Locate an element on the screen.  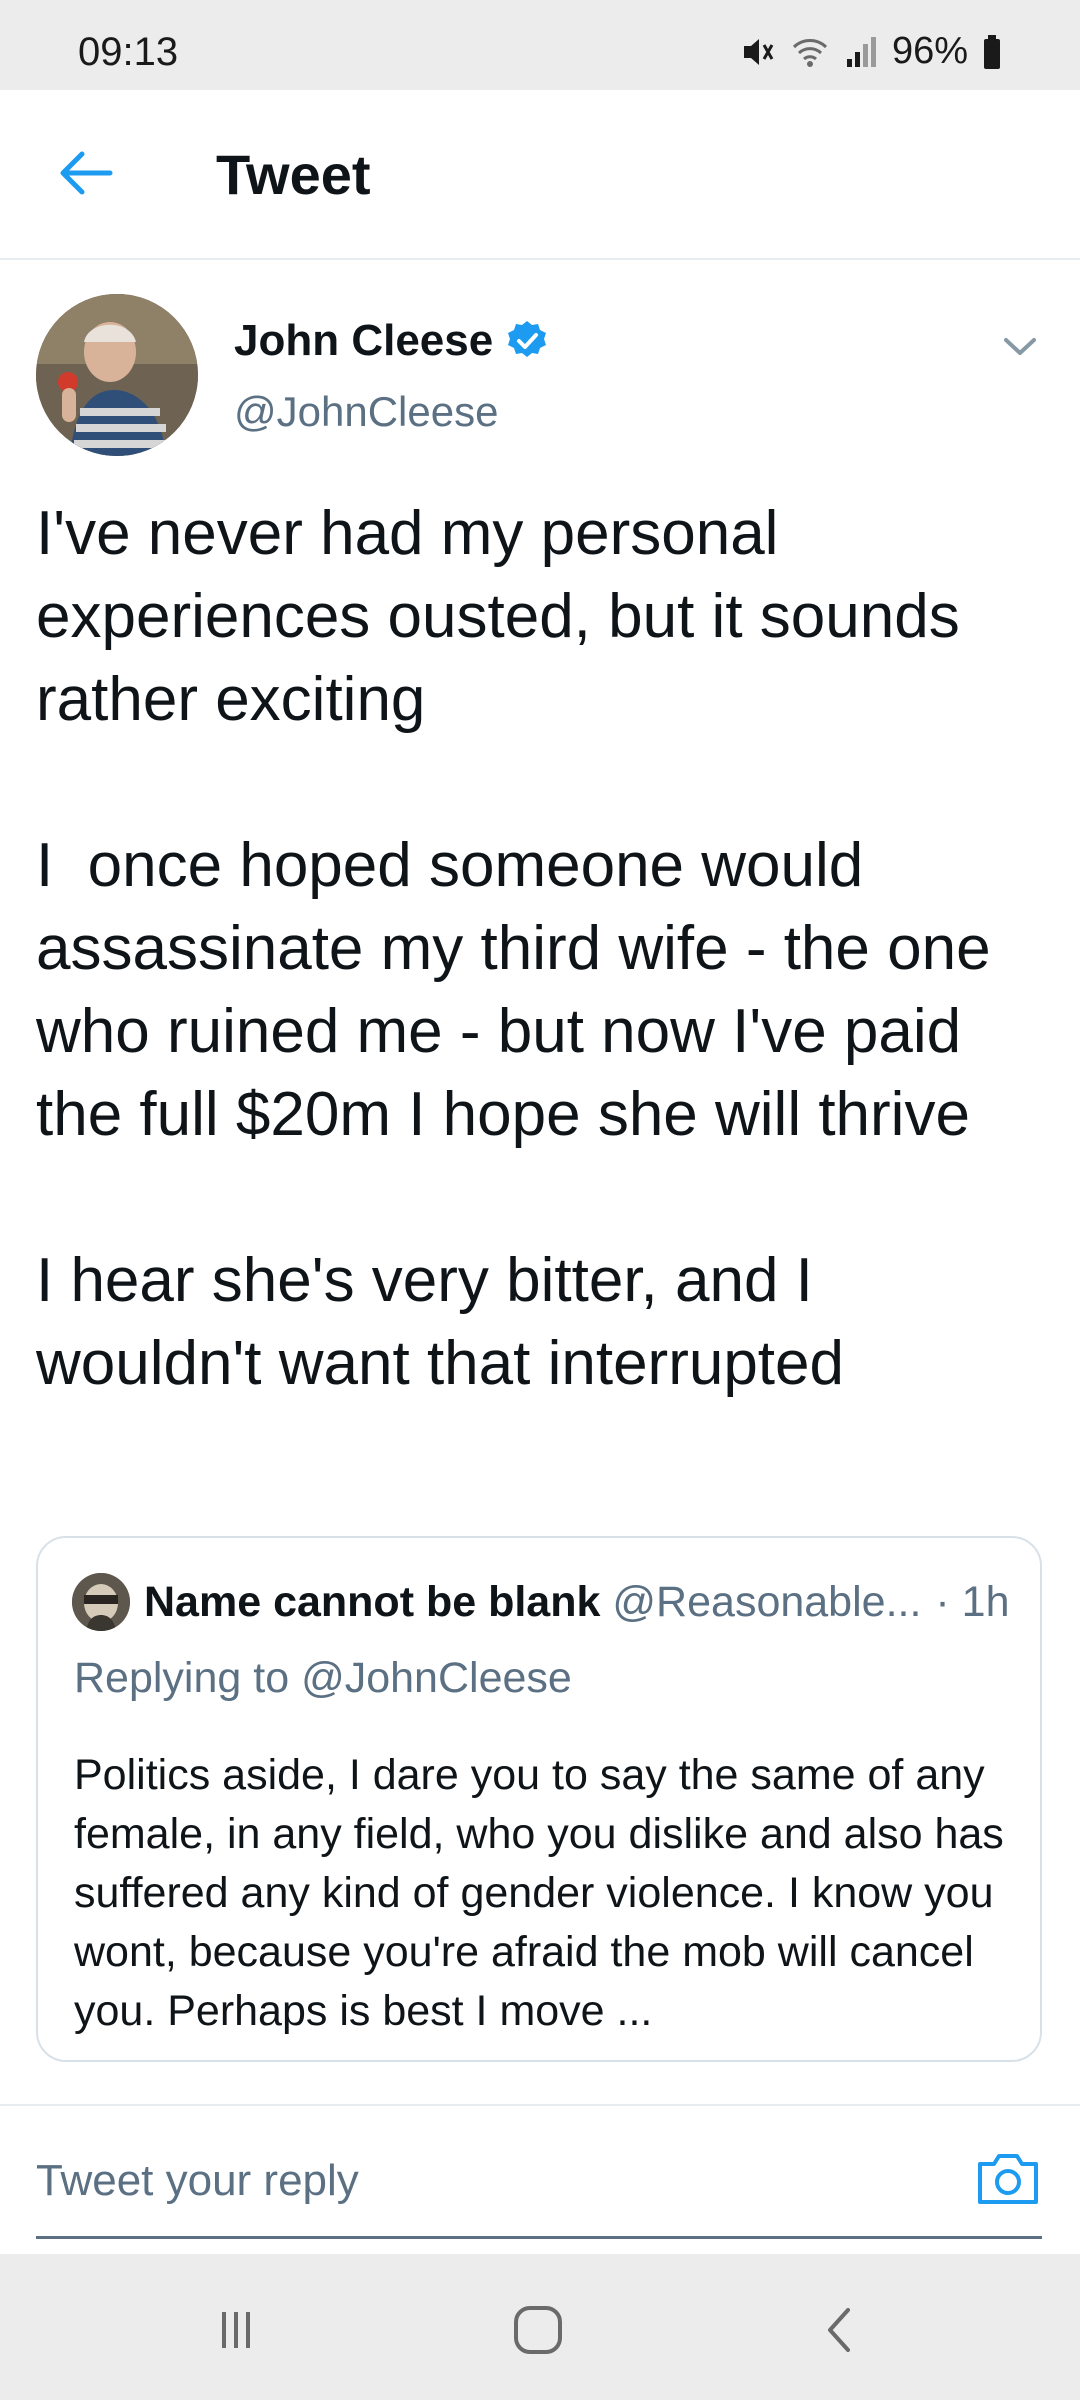
chevron-left-icon is located at coordinates (839, 2330).